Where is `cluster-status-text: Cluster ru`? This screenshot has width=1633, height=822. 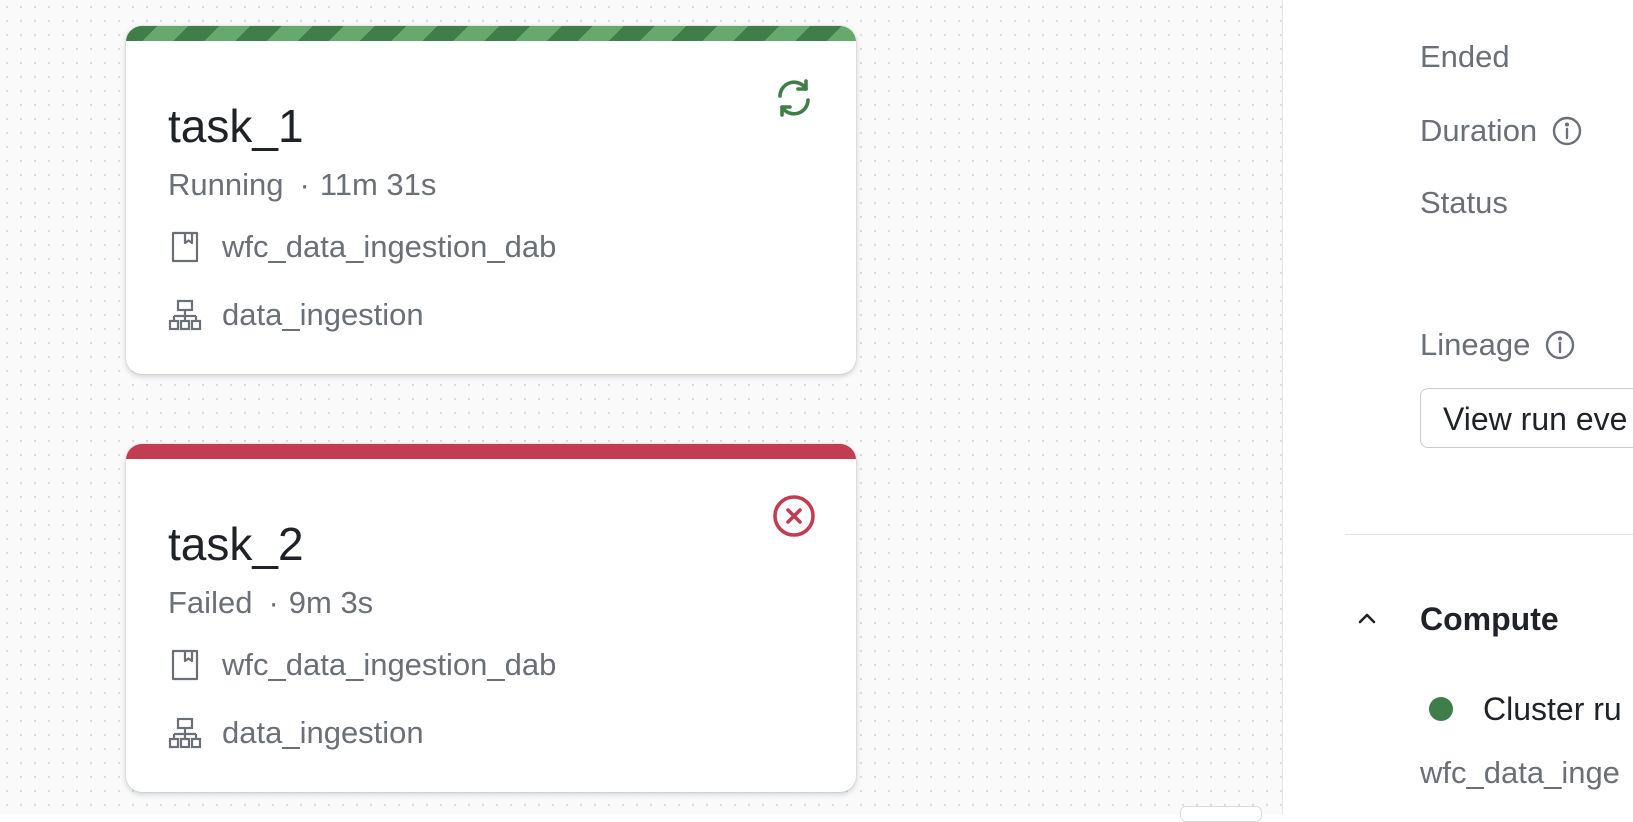
cluster-status-text: Cluster ru is located at coordinates (1552, 709).